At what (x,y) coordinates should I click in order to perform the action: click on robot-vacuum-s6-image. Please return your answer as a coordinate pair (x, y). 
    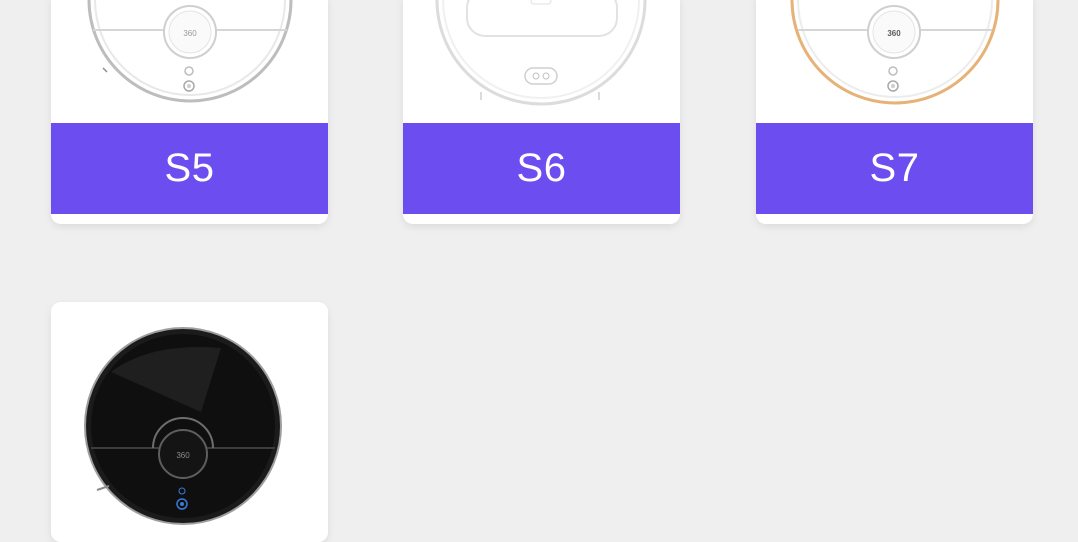
    Looking at the image, I should click on (541, 61).